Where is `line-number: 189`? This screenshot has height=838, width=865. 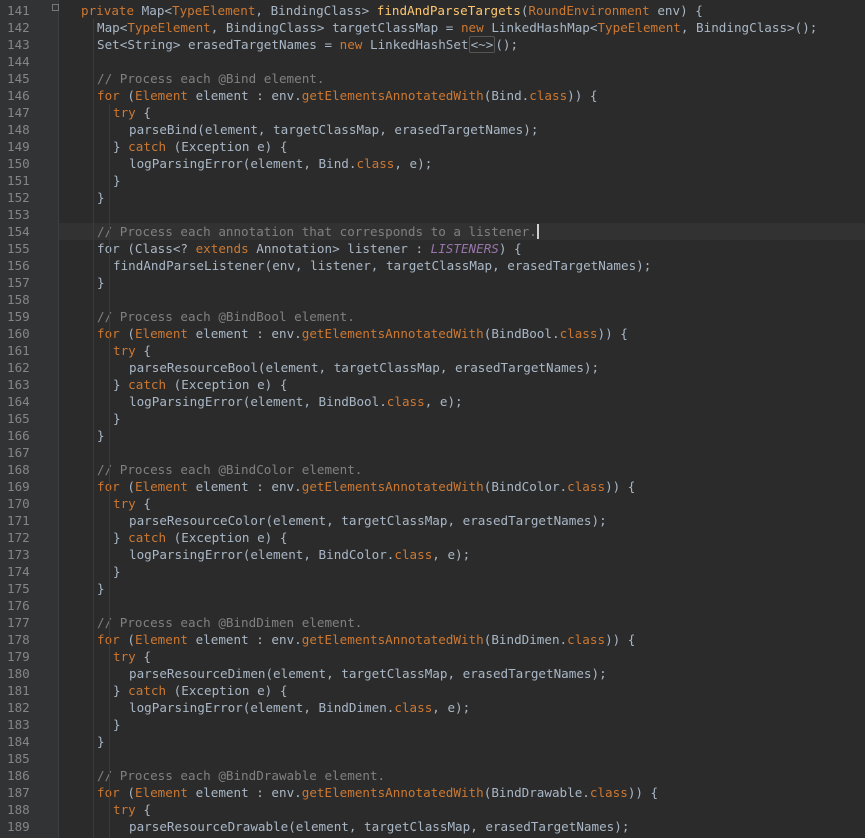
line-number: 189 is located at coordinates (18, 826).